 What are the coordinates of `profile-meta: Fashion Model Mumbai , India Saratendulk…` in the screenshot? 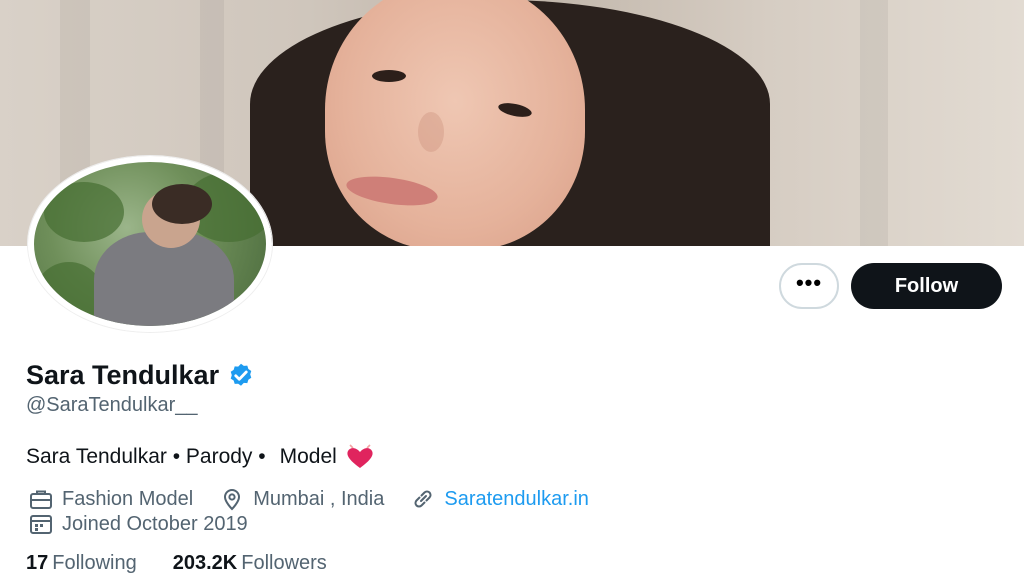 It's located at (321, 499).